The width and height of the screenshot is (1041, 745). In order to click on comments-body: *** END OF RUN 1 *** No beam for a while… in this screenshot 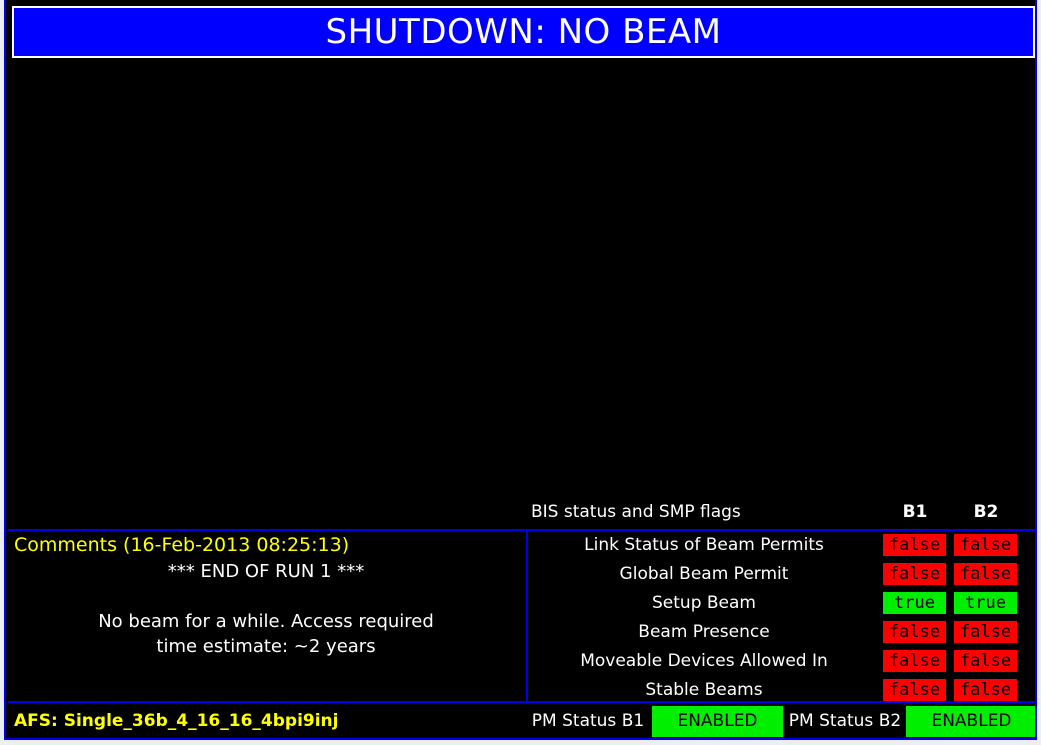, I will do `click(266, 609)`.